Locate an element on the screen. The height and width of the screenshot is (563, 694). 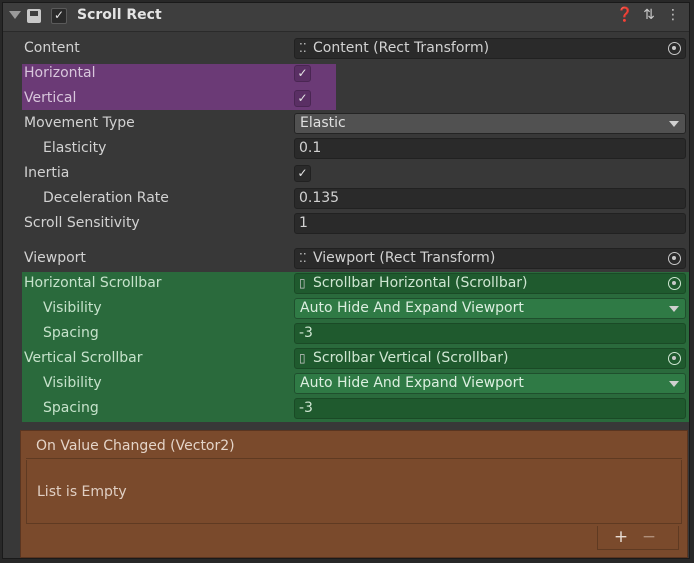
content-value: Content (Rect Transform) is located at coordinates (401, 48).